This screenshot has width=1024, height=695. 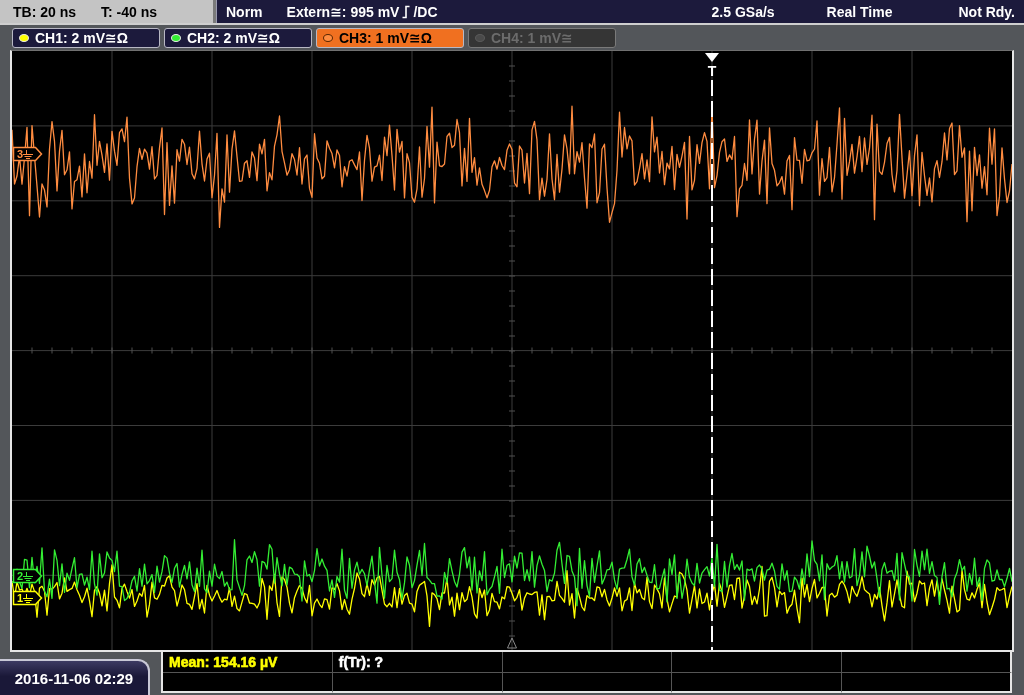 I want to click on status-label: Not Rdy., so click(x=986, y=11).